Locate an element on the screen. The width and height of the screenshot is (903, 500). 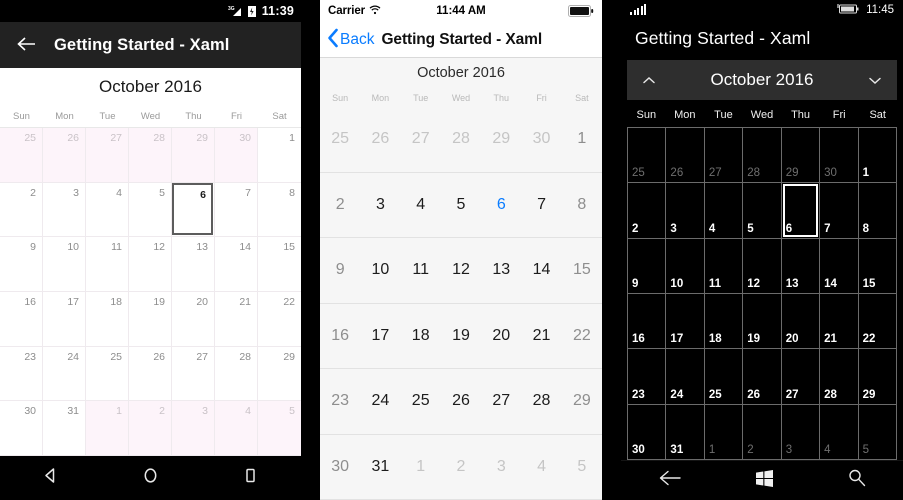
calendar-day-cell: 14 is located at coordinates (541, 271).